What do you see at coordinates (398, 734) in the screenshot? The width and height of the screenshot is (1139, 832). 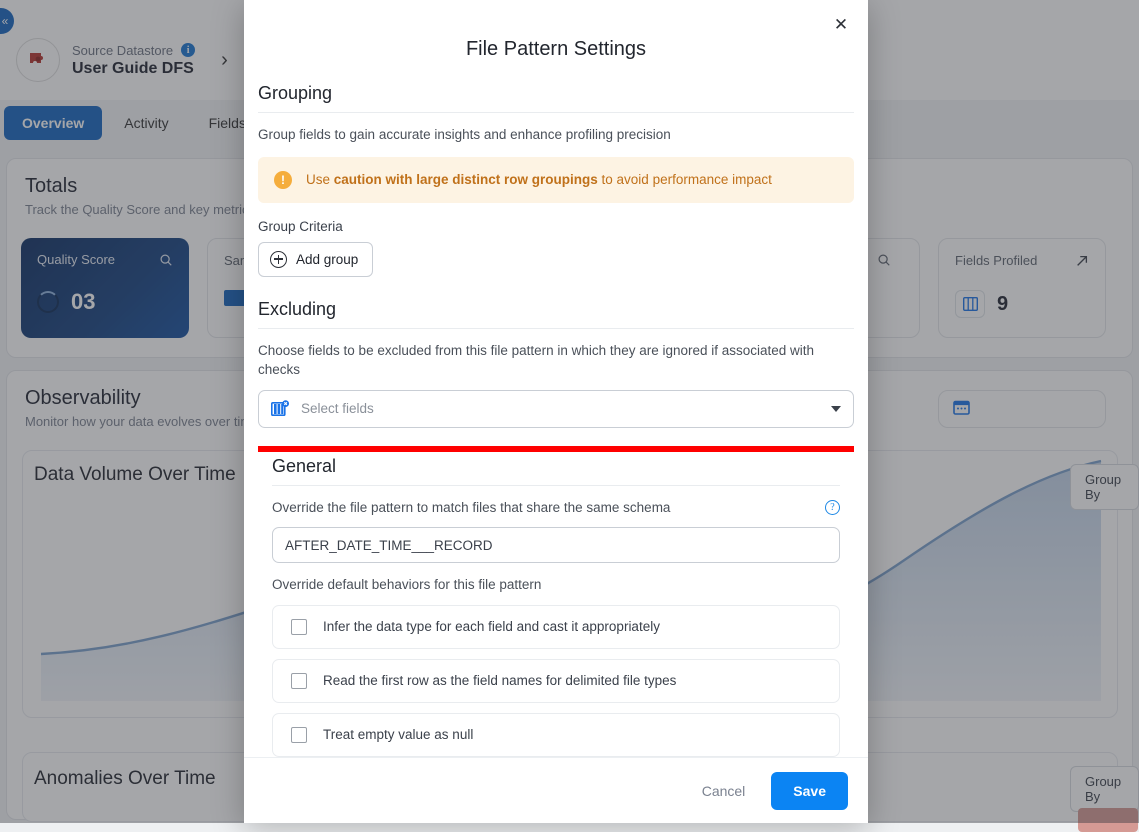 I see `checkbox-label-empty-as-null: Treat empty value as null` at bounding box center [398, 734].